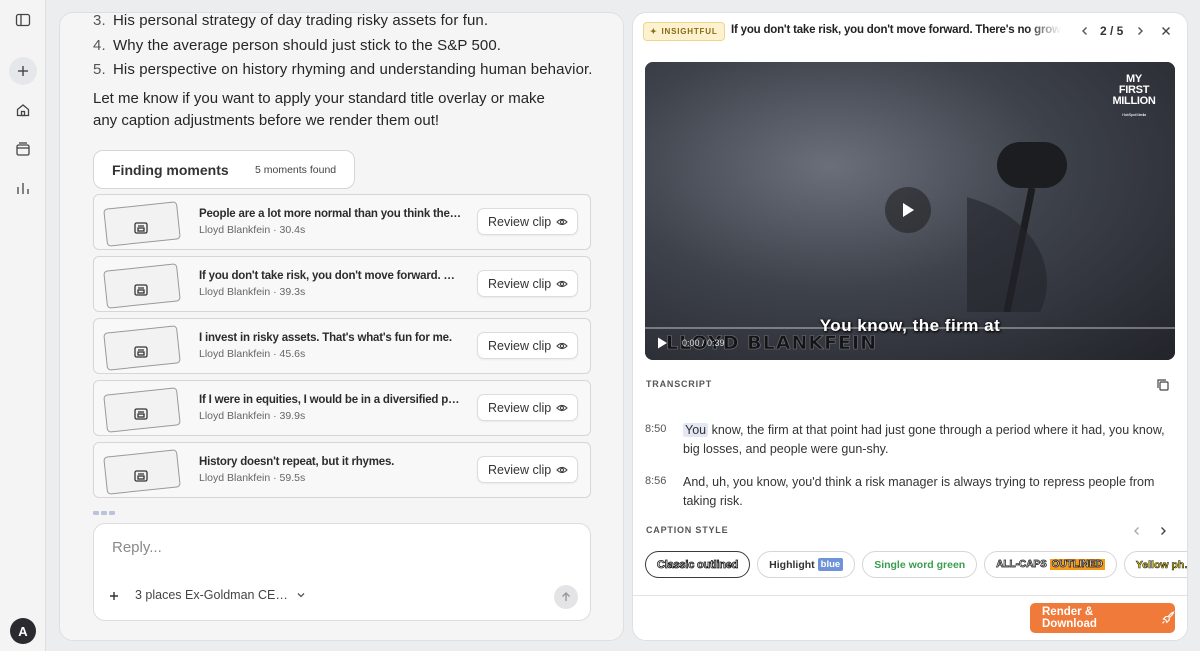 The width and height of the screenshot is (1200, 651). I want to click on finding-moments-title: Finding moments, so click(170, 170).